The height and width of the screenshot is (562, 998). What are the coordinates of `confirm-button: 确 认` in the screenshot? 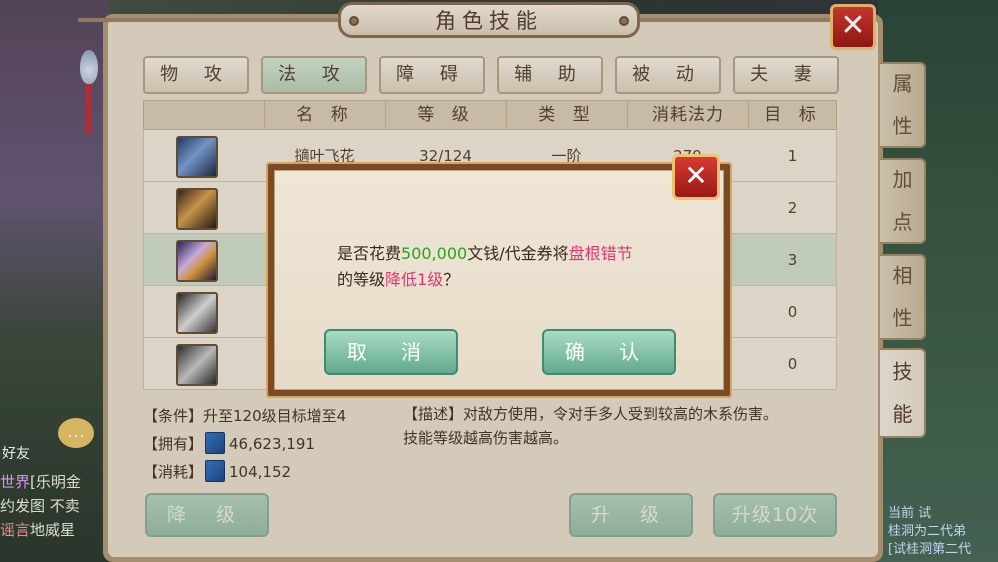 It's located at (609, 352).